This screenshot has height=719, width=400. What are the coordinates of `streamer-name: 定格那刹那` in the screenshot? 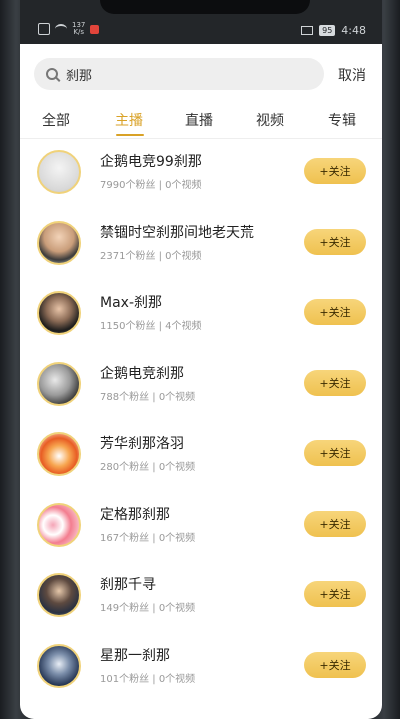 It's located at (135, 514).